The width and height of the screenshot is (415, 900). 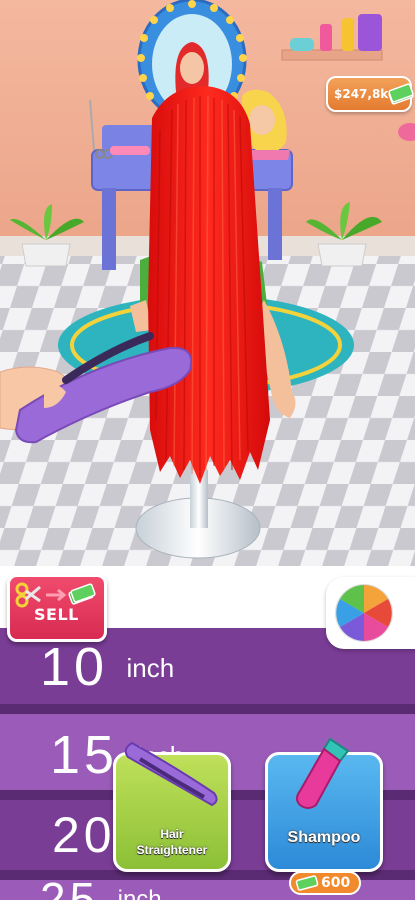 What do you see at coordinates (370, 32) in the screenshot?
I see `shelf-bottle-purple` at bounding box center [370, 32].